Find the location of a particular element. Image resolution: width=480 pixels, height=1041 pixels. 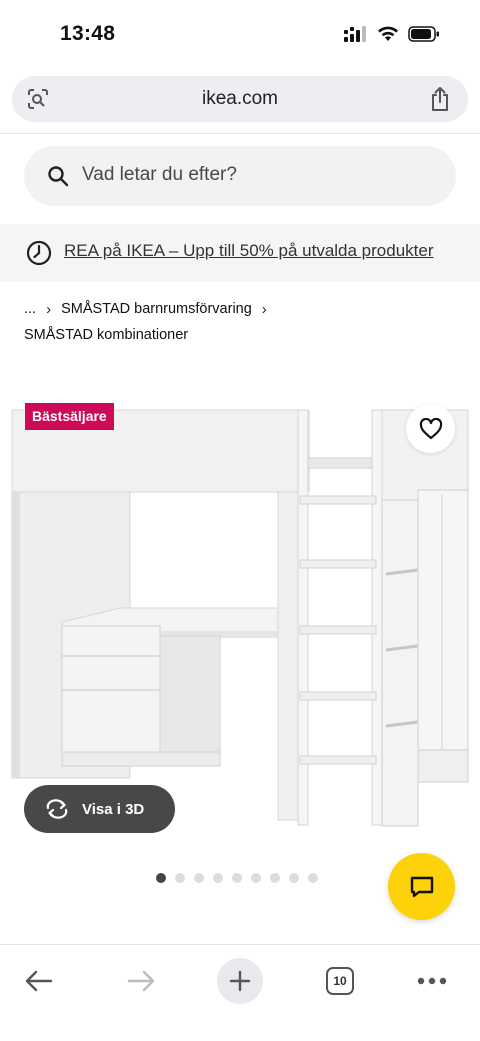

back-arrow-icon is located at coordinates (39, 981).